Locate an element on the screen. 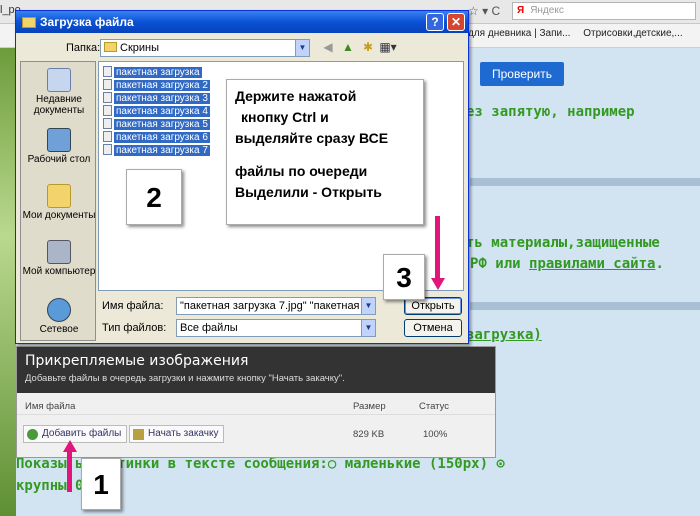  filetype-value: Все файлы is located at coordinates (209, 328).